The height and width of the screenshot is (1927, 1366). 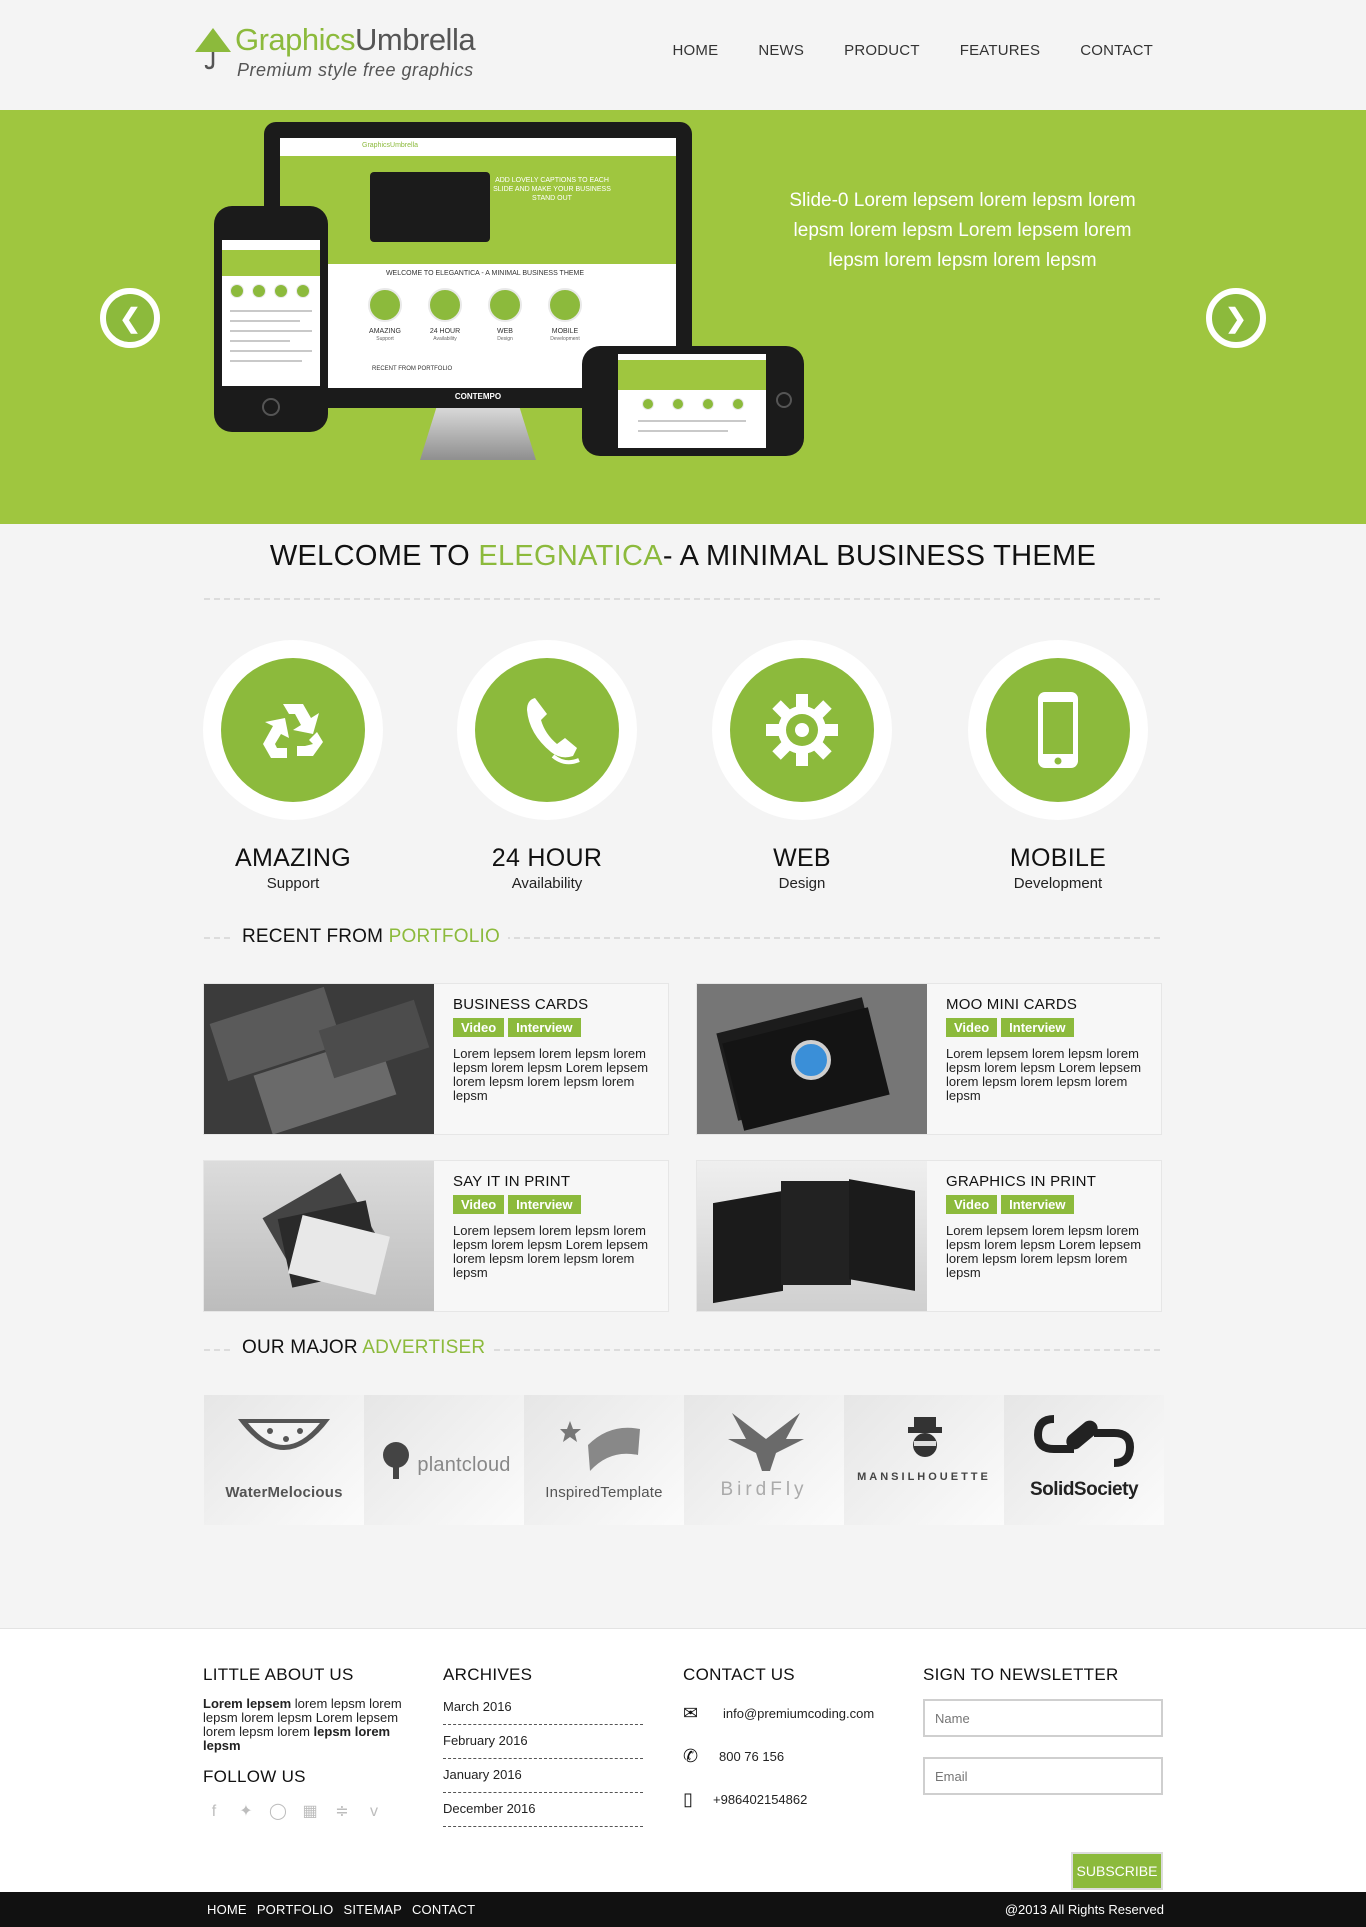 What do you see at coordinates (1084, 1460) in the screenshot?
I see `advertiser-logo: SolidSociety` at bounding box center [1084, 1460].